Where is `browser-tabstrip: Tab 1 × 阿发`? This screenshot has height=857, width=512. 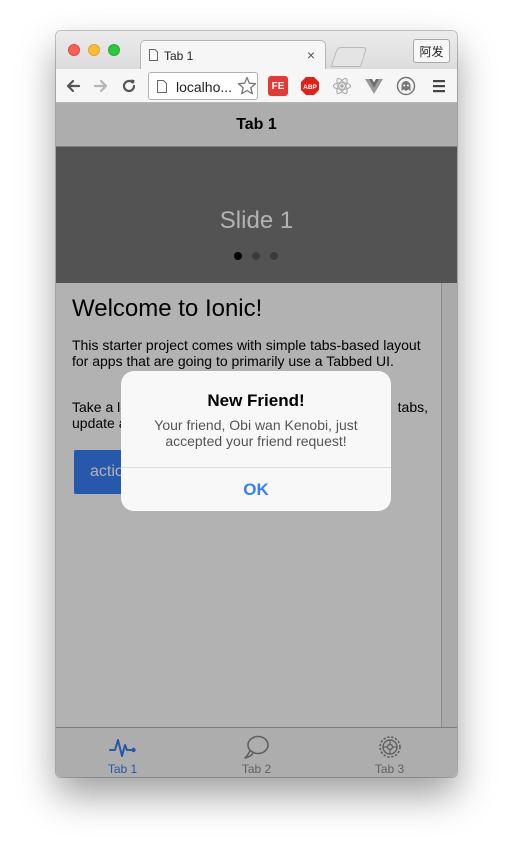
browser-tabstrip: Tab 1 × 阿发 is located at coordinates (256, 50).